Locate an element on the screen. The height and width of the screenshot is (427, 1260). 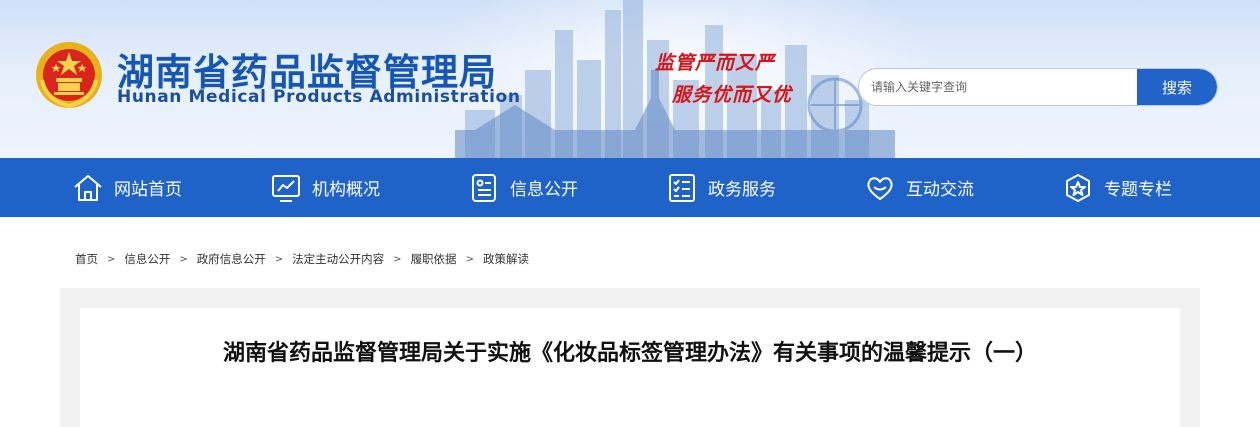
nav-item-home: 网站首页 is located at coordinates (171, 187).